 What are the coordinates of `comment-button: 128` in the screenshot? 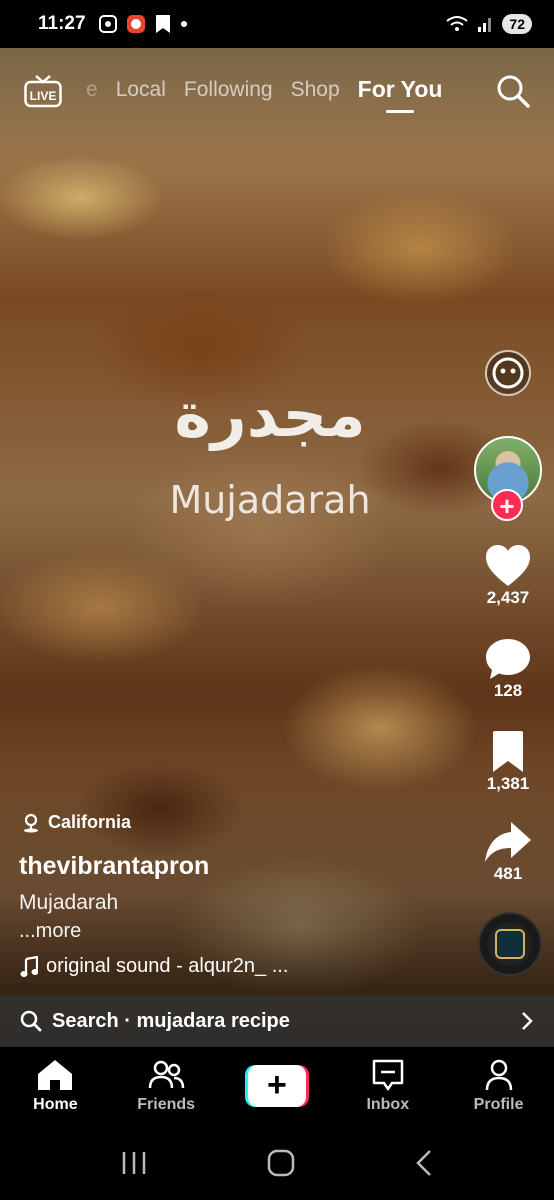 It's located at (508, 669).